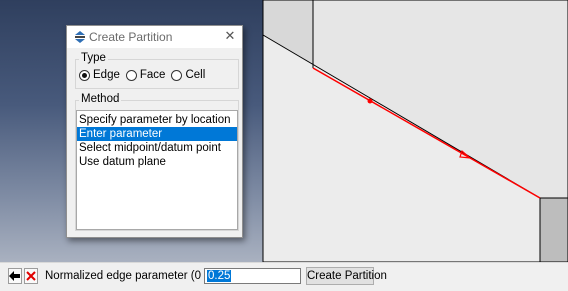 The width and height of the screenshot is (568, 291). I want to click on type-group: Type Edge Face Cell, so click(157, 70).